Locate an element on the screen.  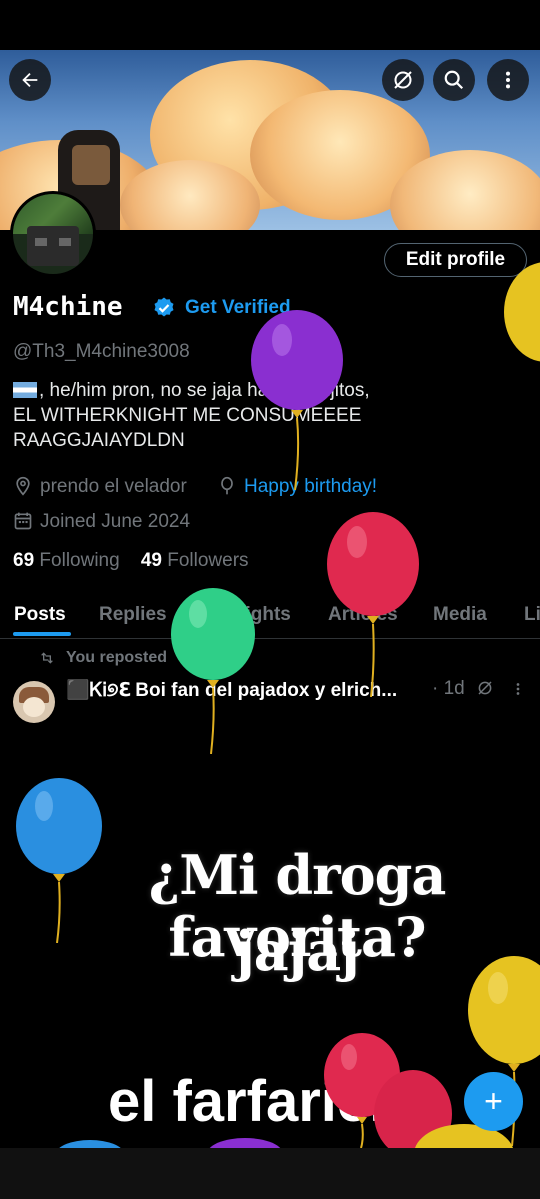
following-label: Following is located at coordinates (79, 560).